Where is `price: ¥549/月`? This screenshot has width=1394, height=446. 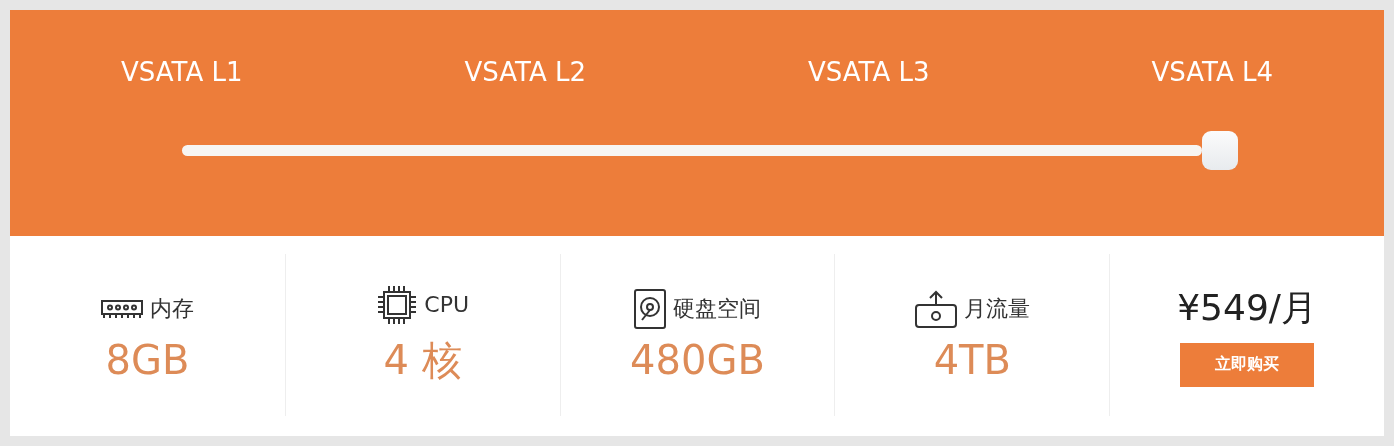
price: ¥549/月 is located at coordinates (1247, 307).